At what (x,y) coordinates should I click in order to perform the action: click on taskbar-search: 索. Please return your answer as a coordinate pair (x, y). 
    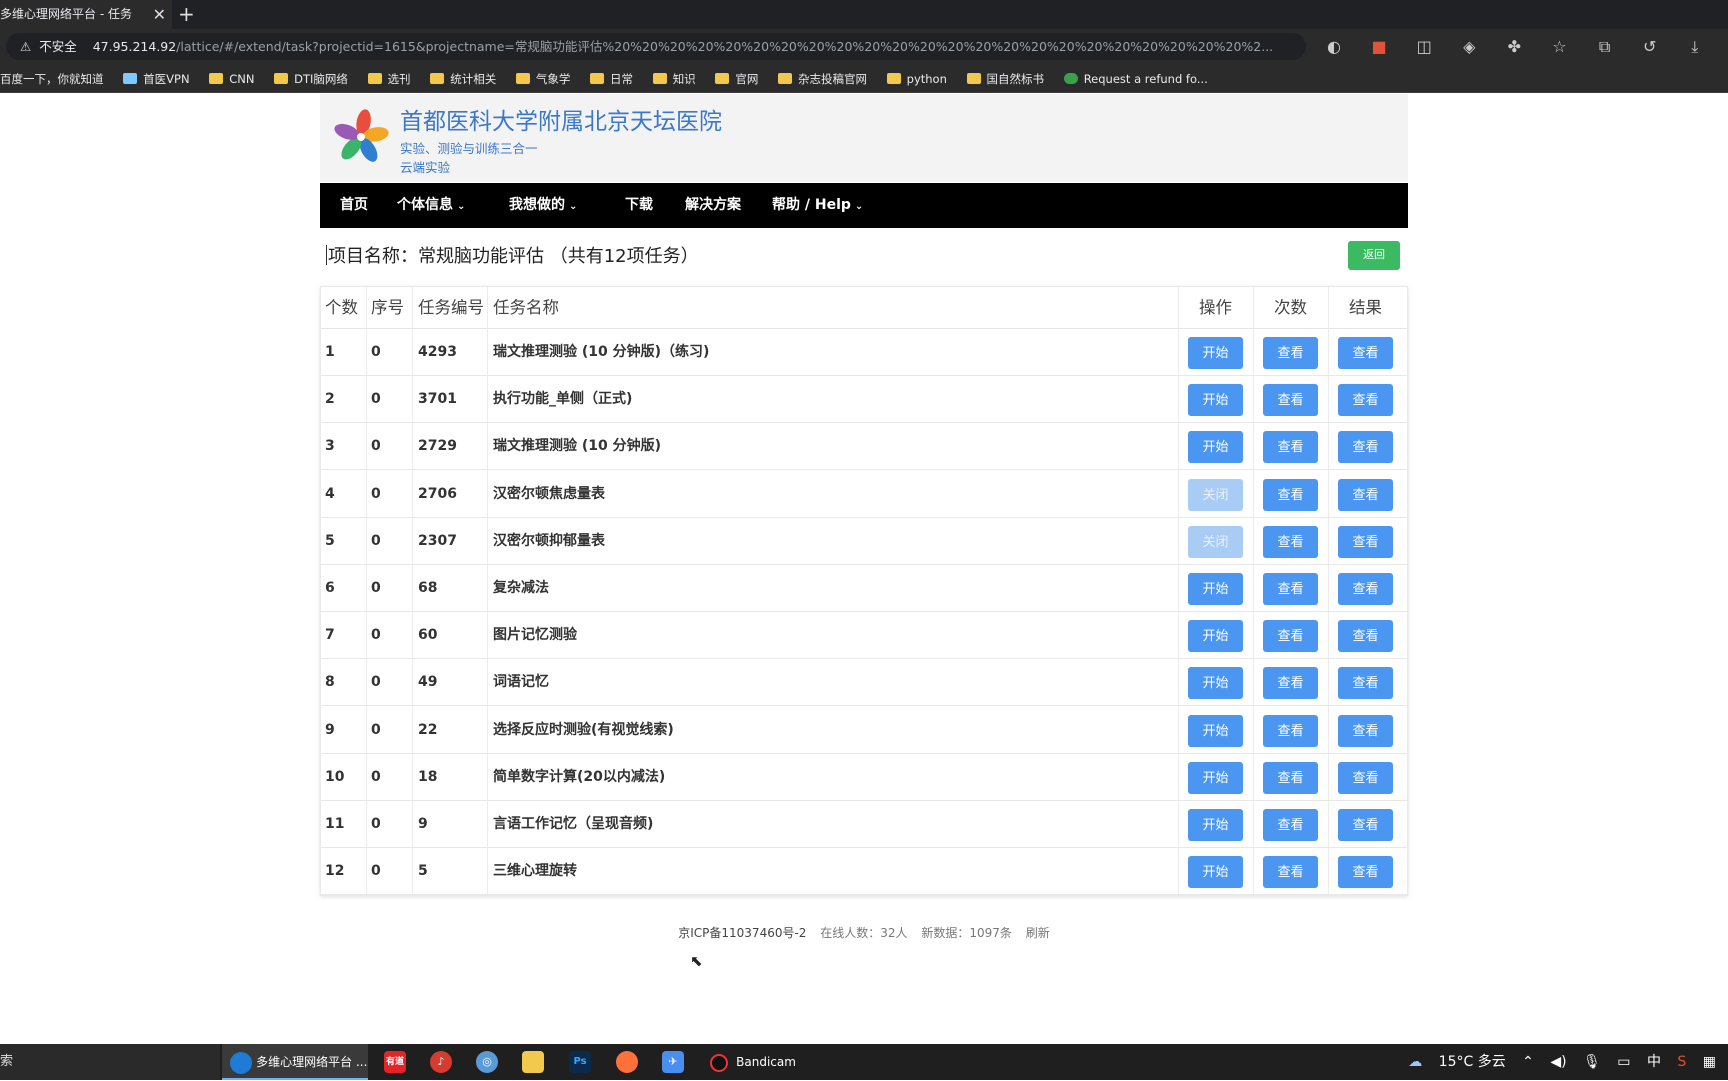
    Looking at the image, I should click on (110, 1062).